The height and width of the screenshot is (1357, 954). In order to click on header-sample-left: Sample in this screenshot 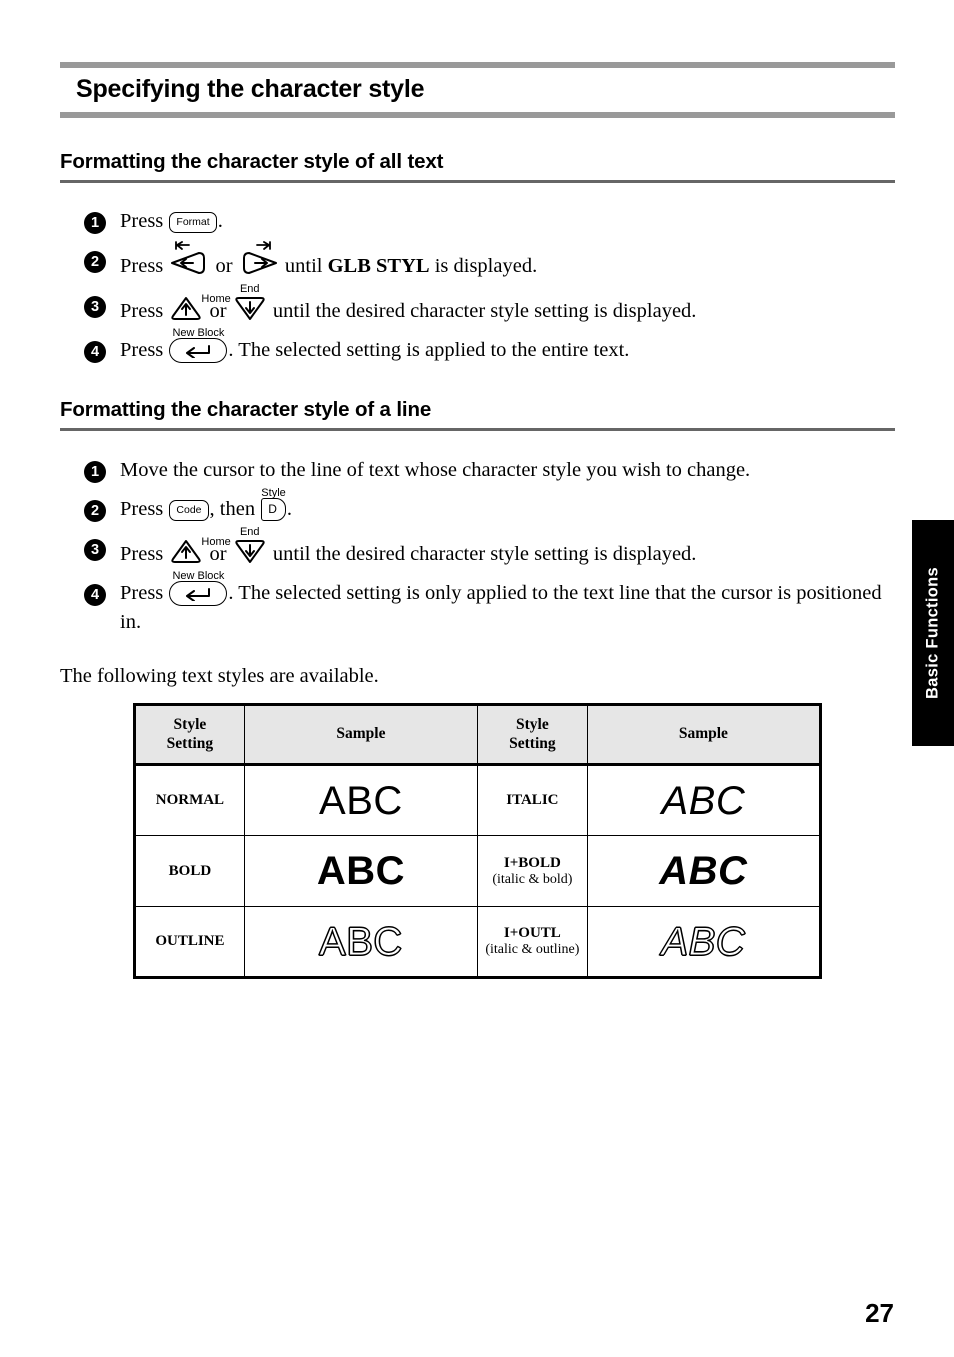, I will do `click(361, 735)`.